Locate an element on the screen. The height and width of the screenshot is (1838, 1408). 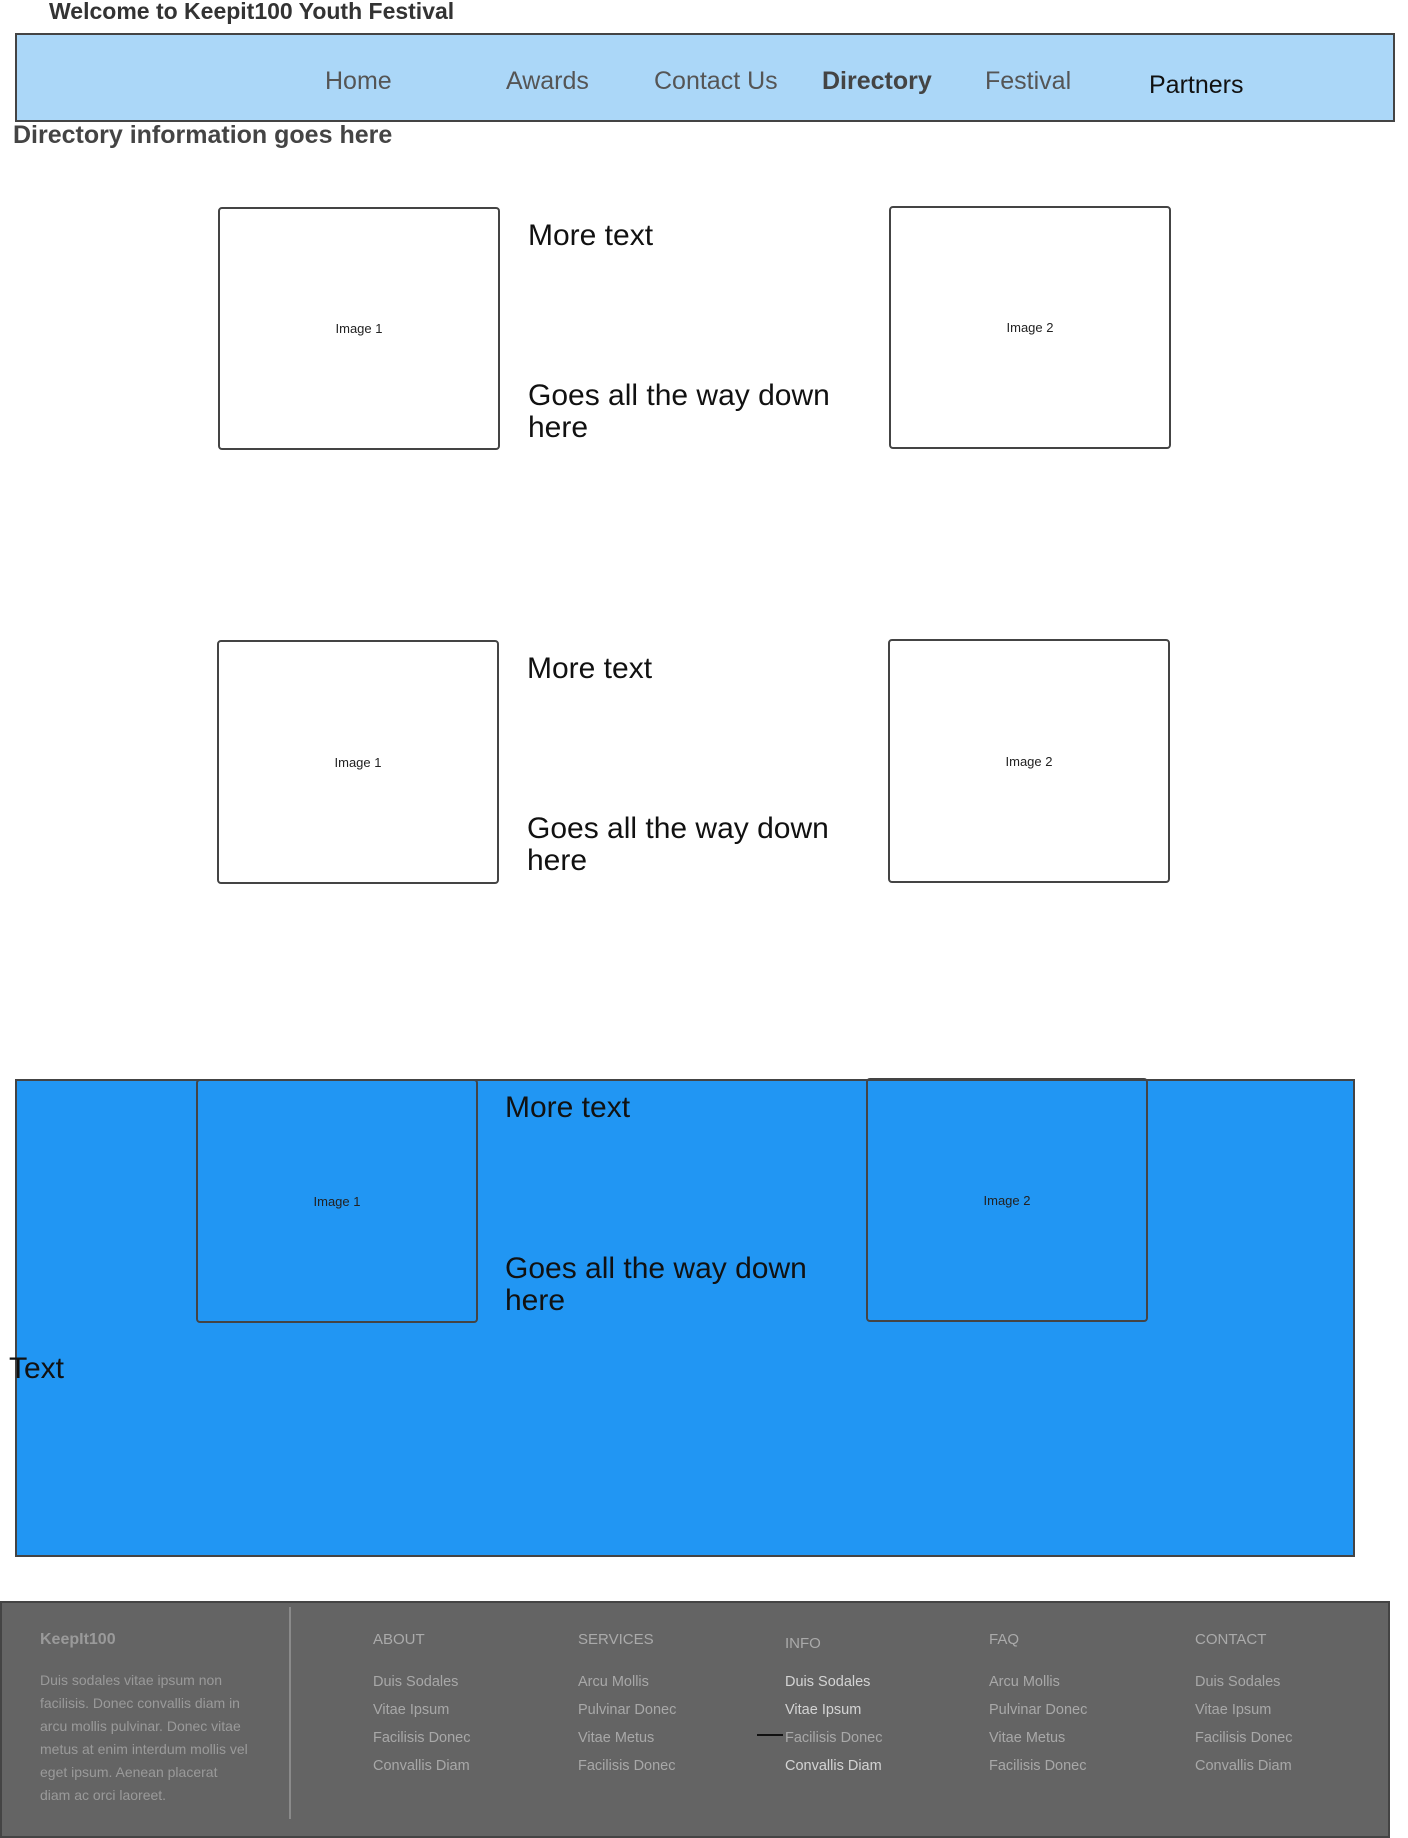
footer-col-title-about: ABOUT is located at coordinates (399, 1639).